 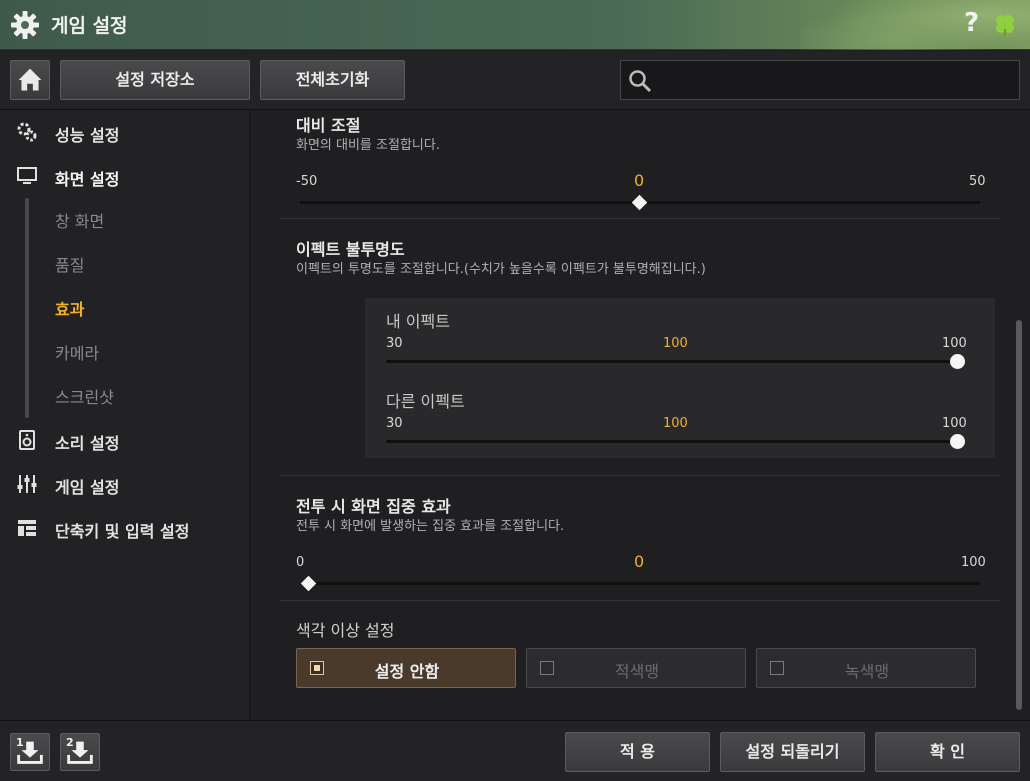 What do you see at coordinates (954, 343) in the screenshot?
I see `my-effect-max: 100` at bounding box center [954, 343].